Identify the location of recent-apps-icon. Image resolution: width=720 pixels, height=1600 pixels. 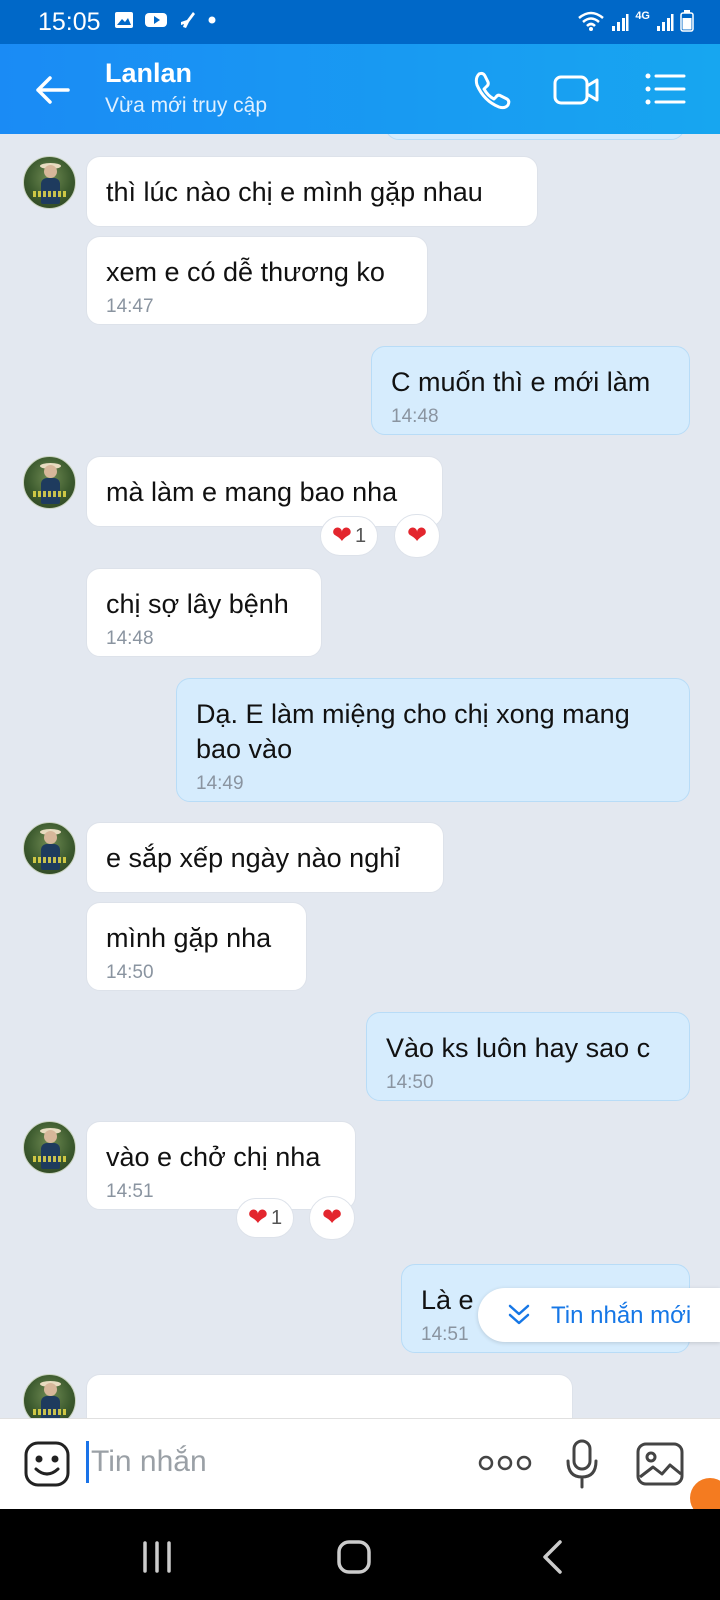
(157, 1557).